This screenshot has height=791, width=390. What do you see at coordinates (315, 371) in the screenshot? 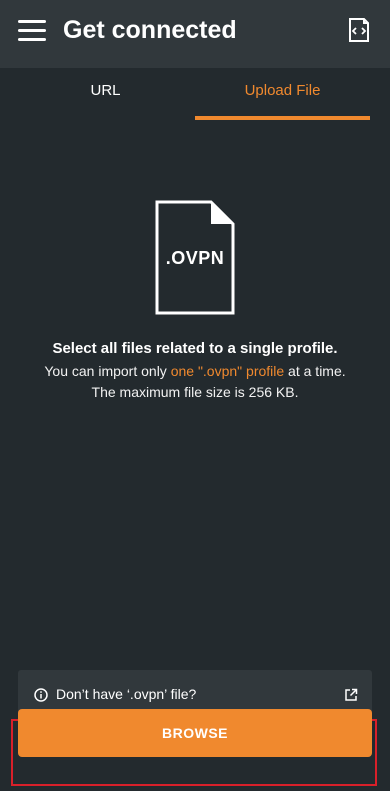
I see `instruction-suffix: at a time.` at bounding box center [315, 371].